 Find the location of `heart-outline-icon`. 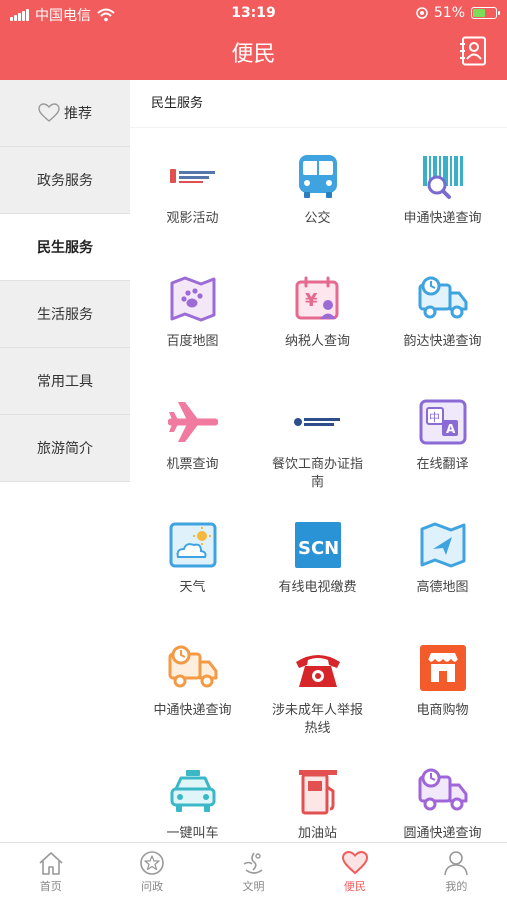

heart-outline-icon is located at coordinates (49, 112).